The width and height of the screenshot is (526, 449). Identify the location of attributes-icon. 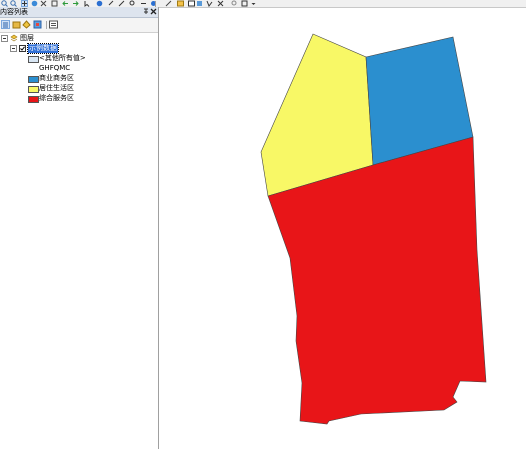
(199, 3).